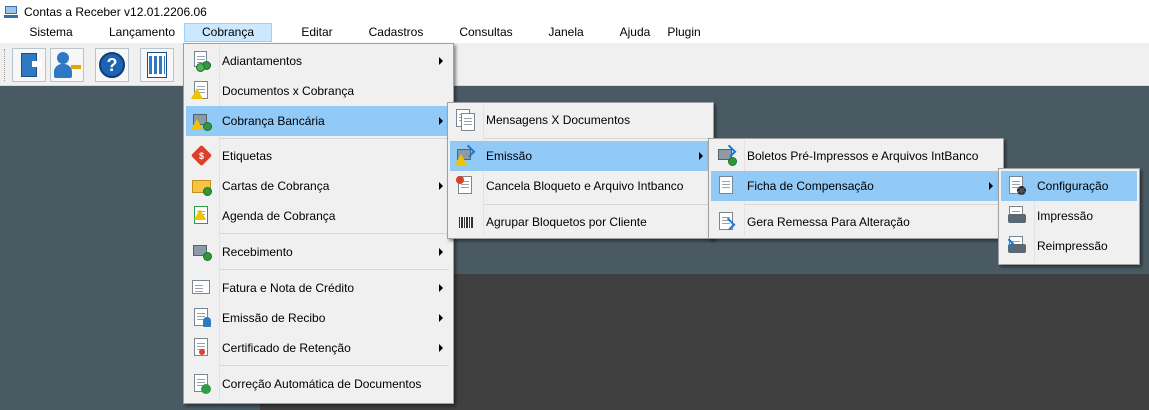 Image resolution: width=1149 pixels, height=410 pixels. Describe the element at coordinates (202, 384) in the screenshot. I see `document-check-icon` at that location.